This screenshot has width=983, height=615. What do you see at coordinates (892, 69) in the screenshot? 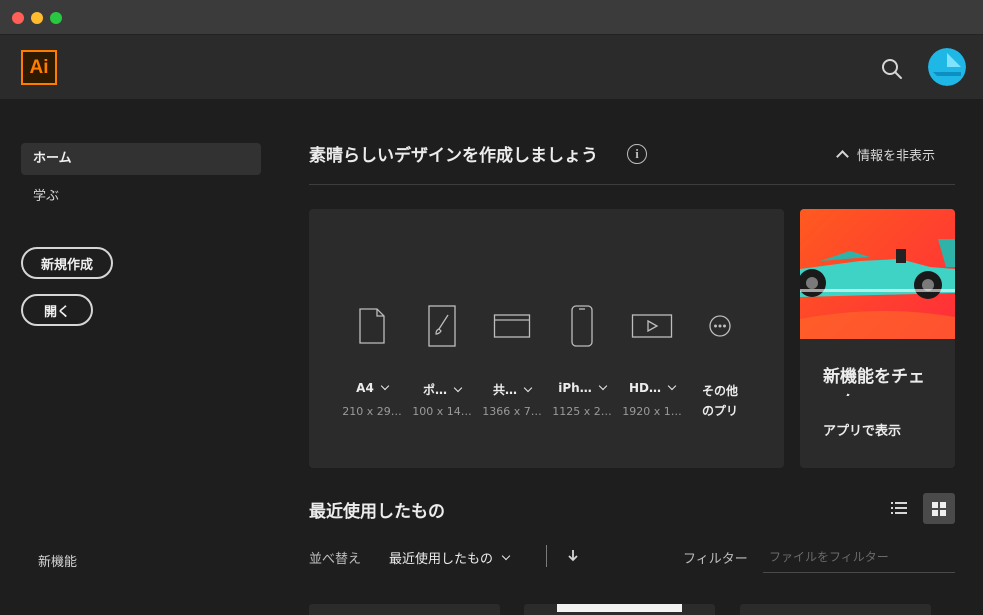
I see `search-icon` at bounding box center [892, 69].